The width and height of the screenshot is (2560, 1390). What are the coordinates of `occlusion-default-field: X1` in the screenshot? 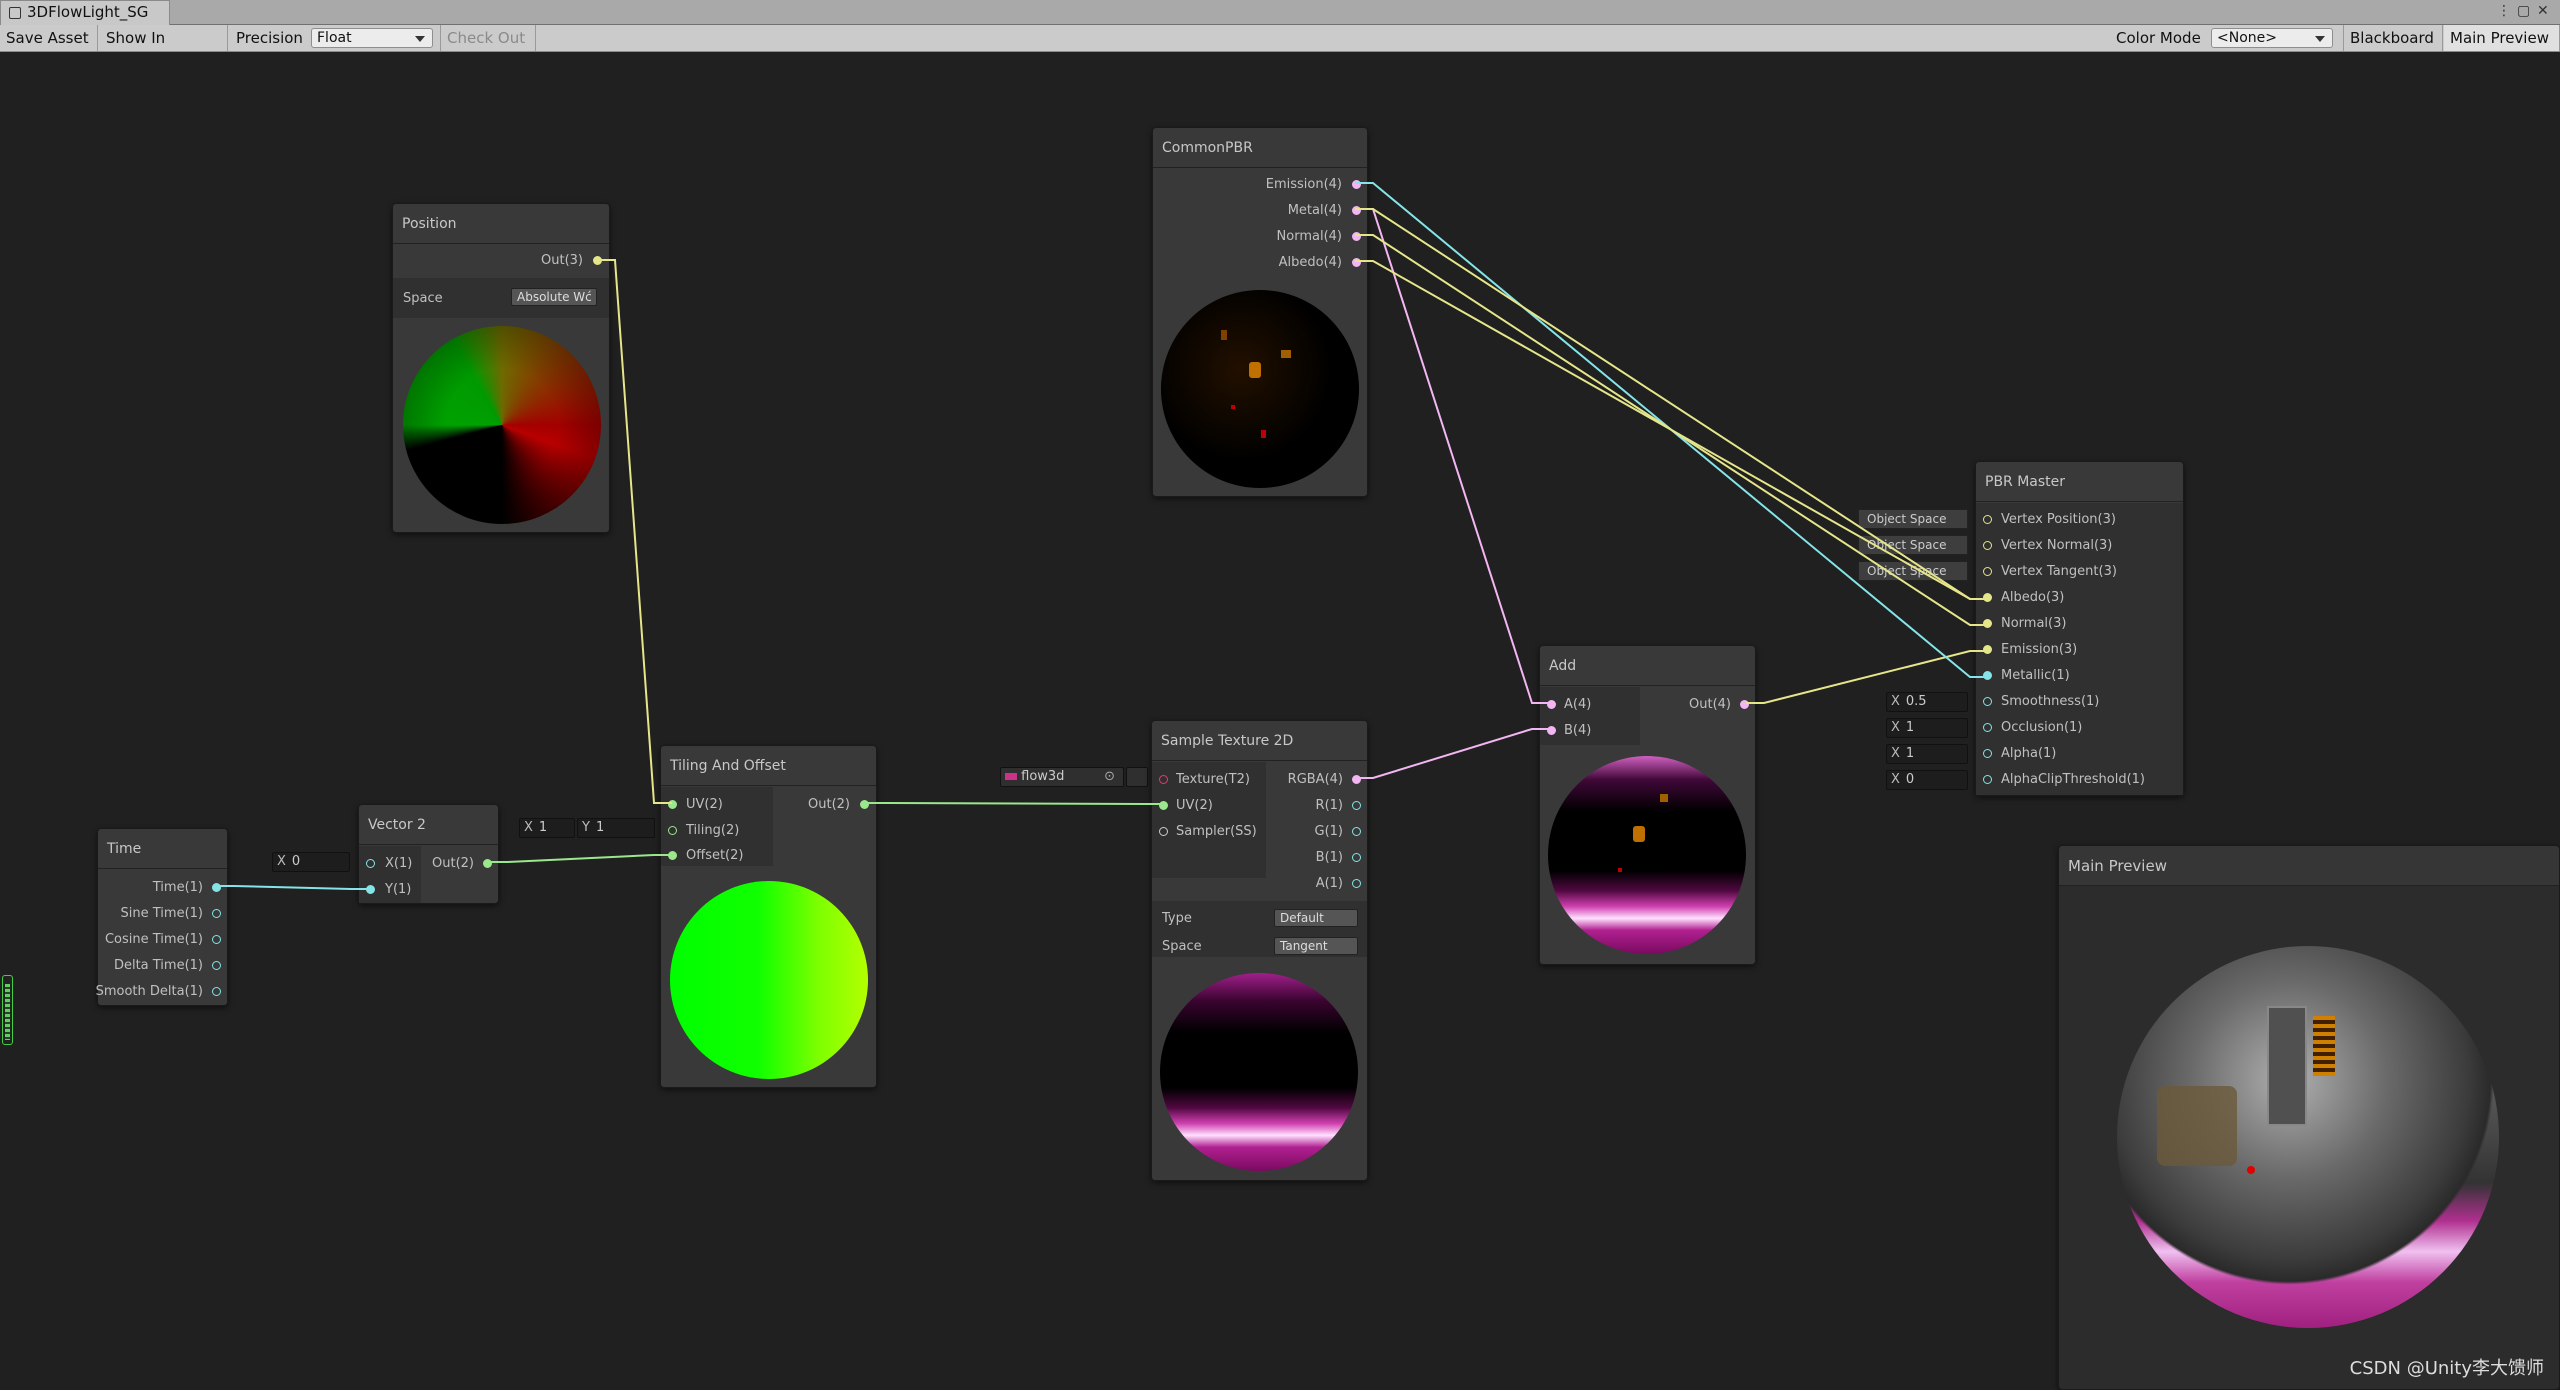 It's located at (1927, 728).